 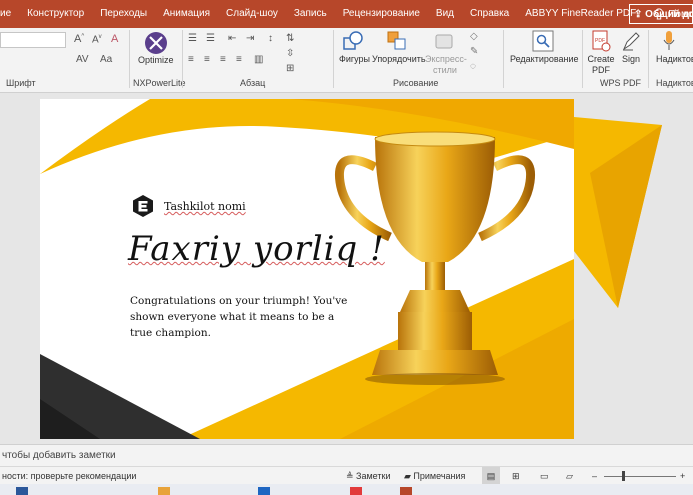 What do you see at coordinates (346, 455) in the screenshot?
I see `notes-pane: чтобы добавить заметки` at bounding box center [346, 455].